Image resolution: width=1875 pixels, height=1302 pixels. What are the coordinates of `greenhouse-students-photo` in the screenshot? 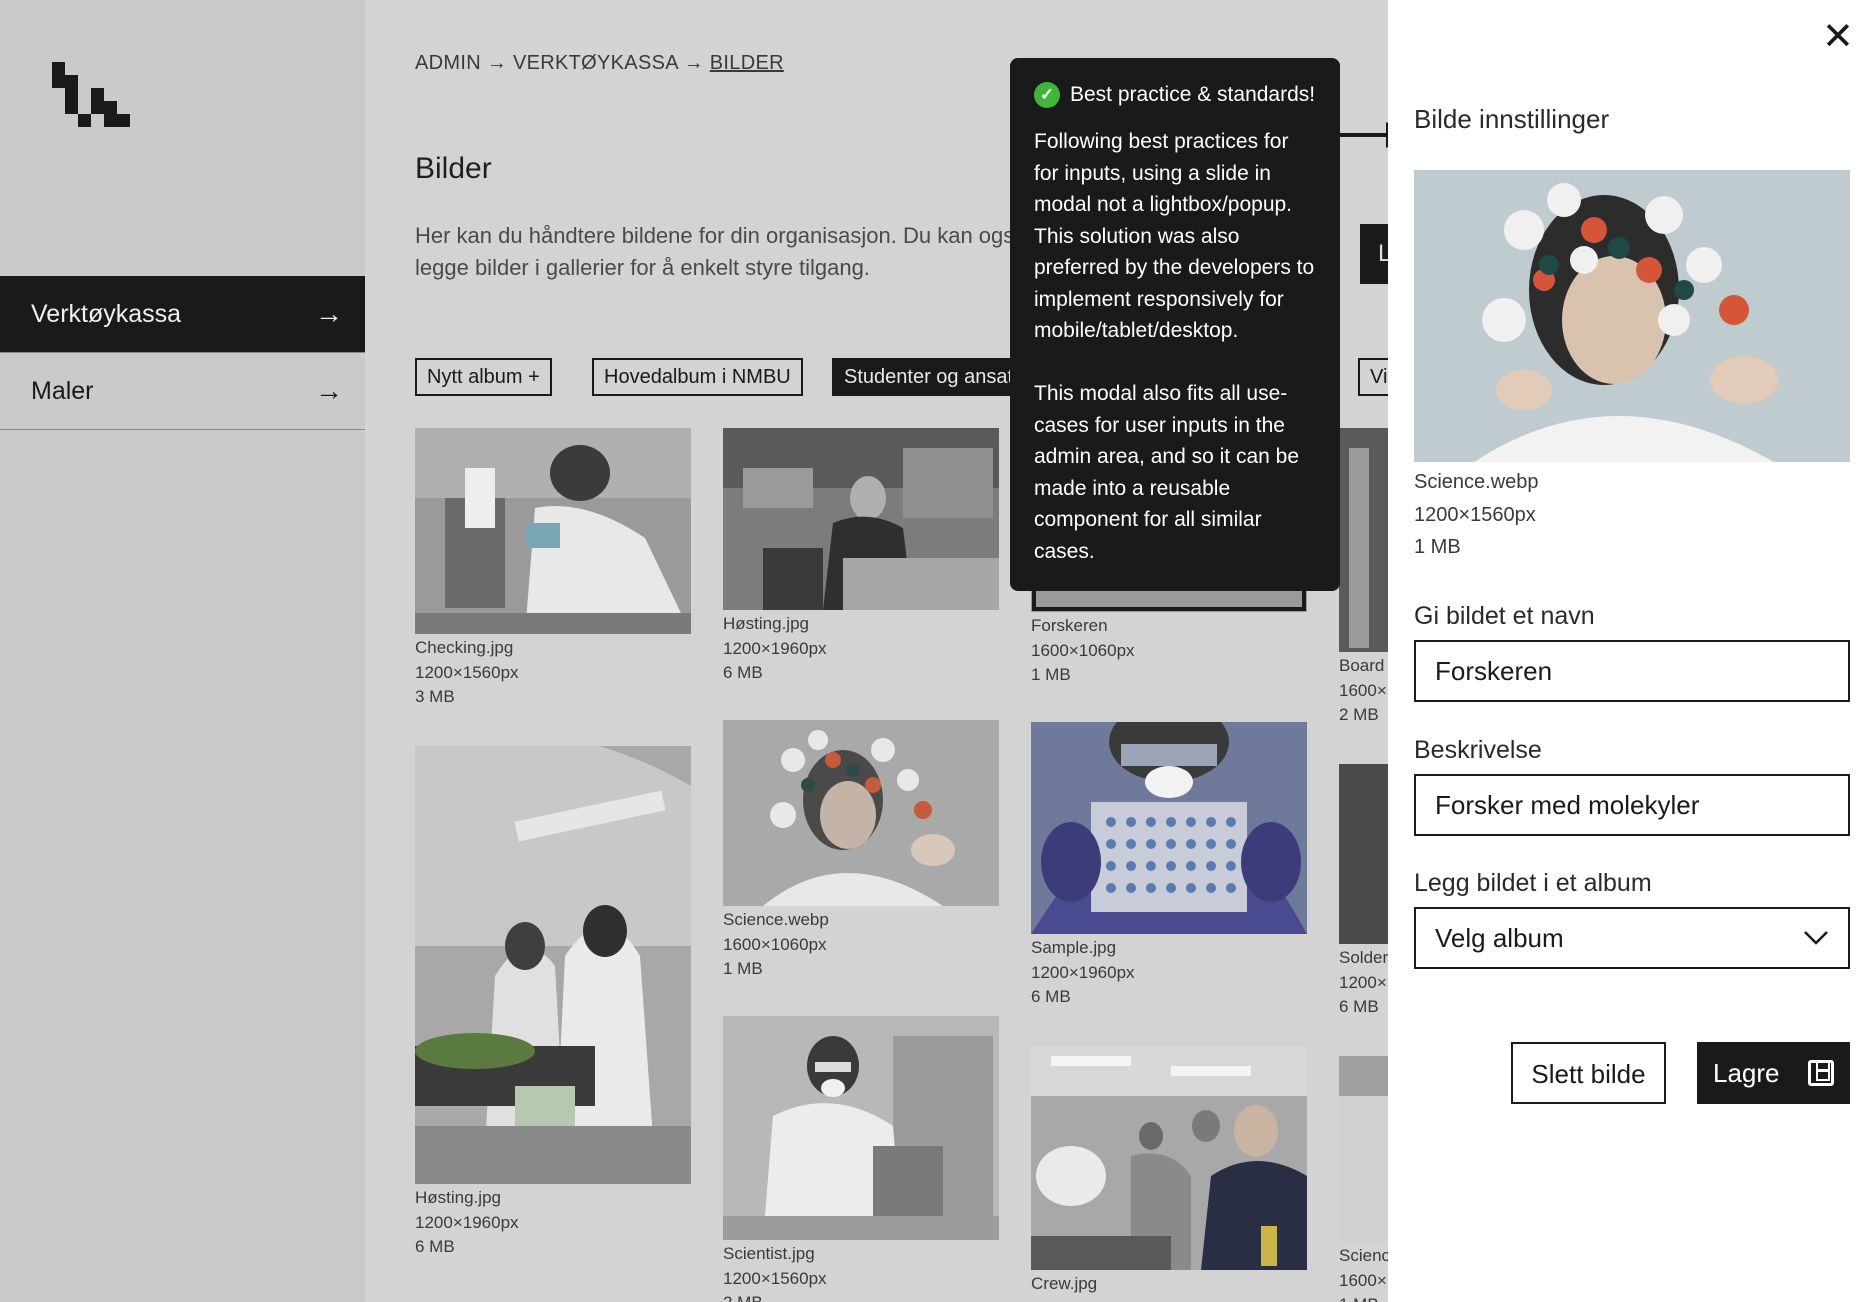 It's located at (553, 965).